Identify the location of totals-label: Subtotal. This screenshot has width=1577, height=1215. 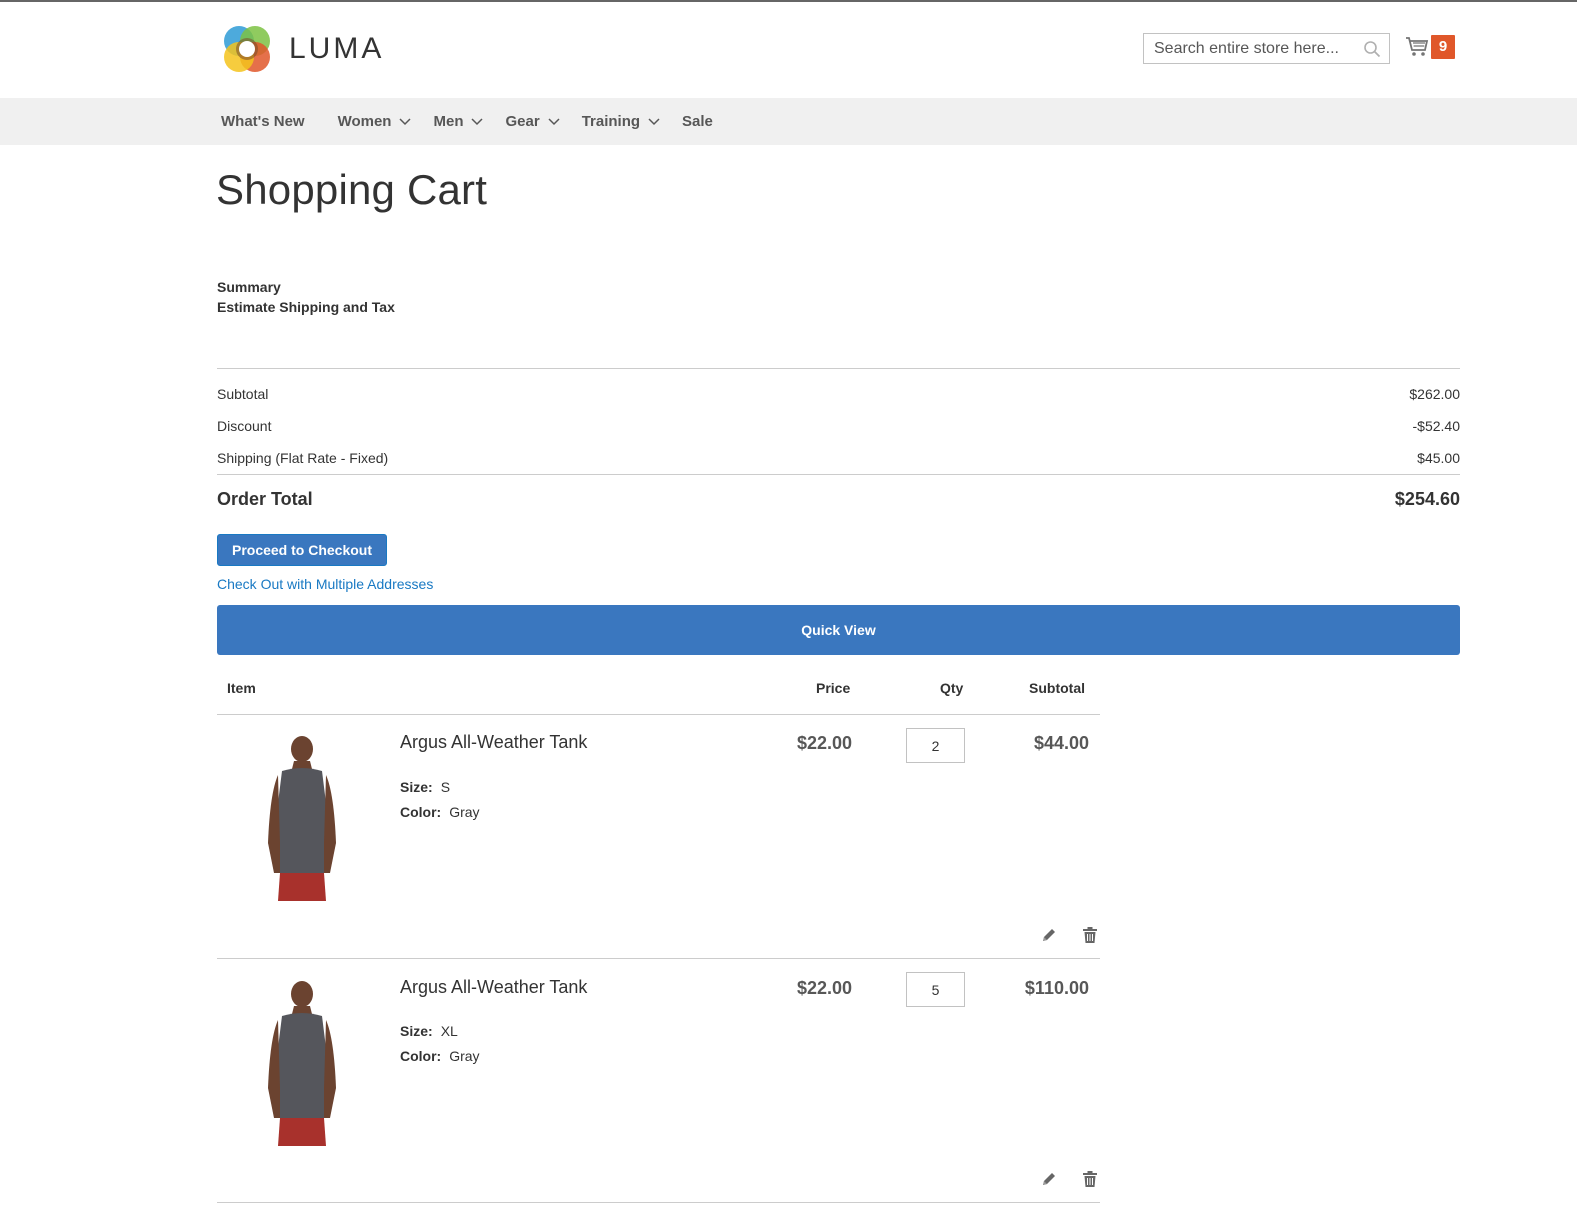
(243, 394).